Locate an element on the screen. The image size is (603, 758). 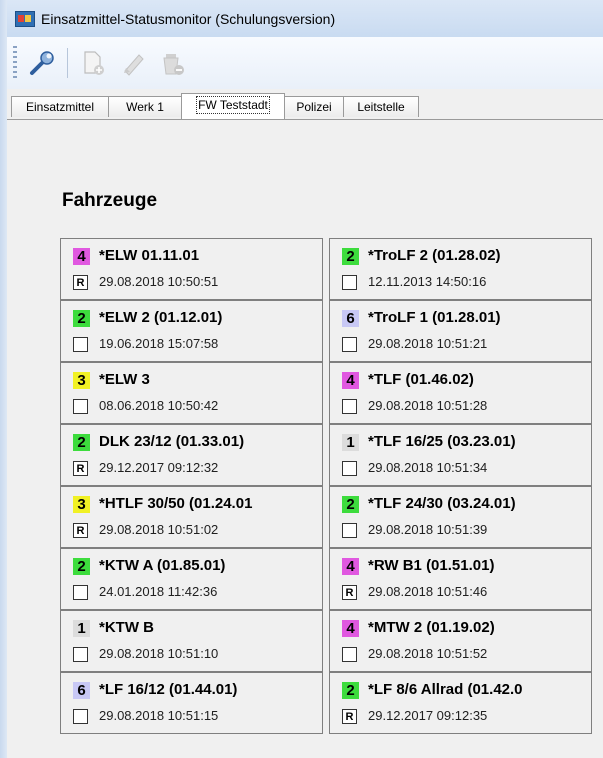
status-timestamp: 29.08.2018 10:51:46 is located at coordinates (428, 591).